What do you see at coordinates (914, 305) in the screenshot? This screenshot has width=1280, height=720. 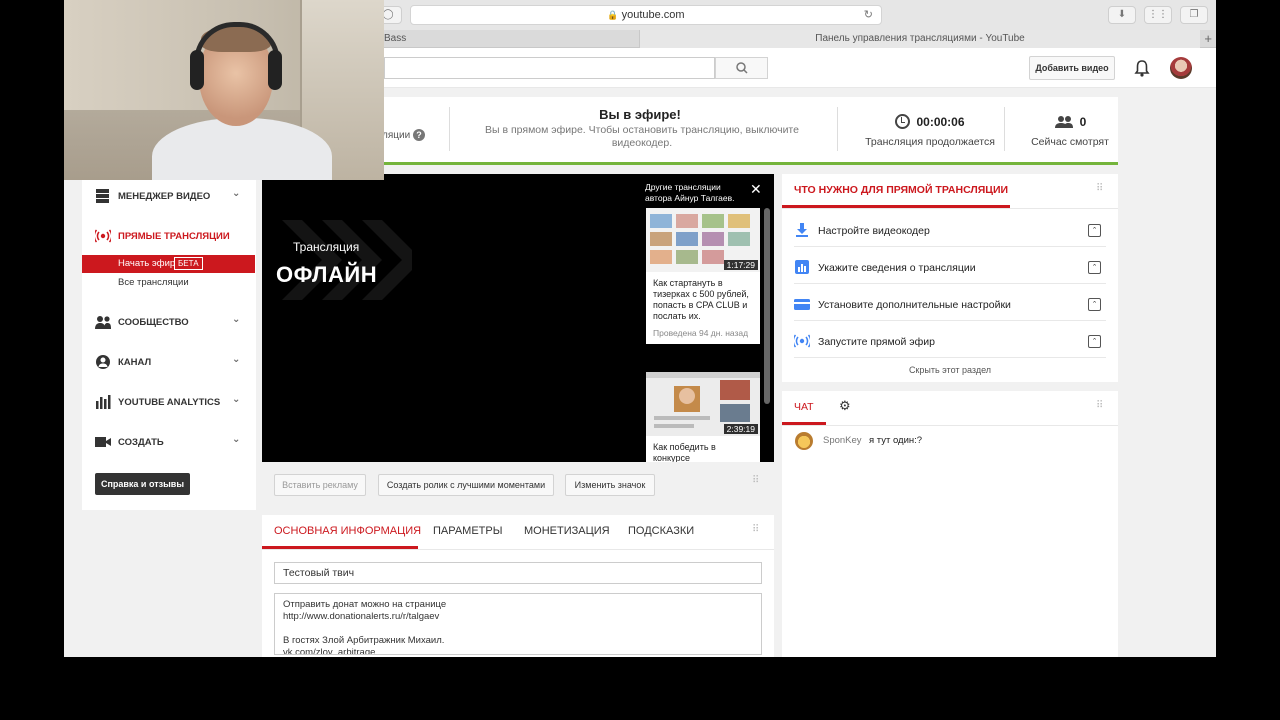 I see `requirement-label: Установите дополнительные настройки` at bounding box center [914, 305].